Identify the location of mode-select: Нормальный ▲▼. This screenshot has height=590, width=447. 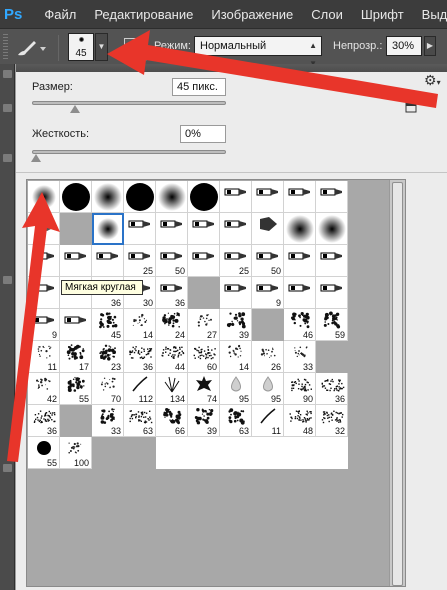
(258, 46).